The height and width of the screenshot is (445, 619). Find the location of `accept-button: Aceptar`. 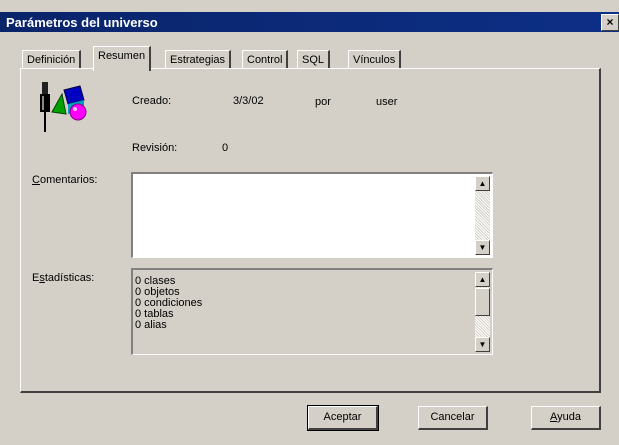

accept-button: Aceptar is located at coordinates (343, 418).